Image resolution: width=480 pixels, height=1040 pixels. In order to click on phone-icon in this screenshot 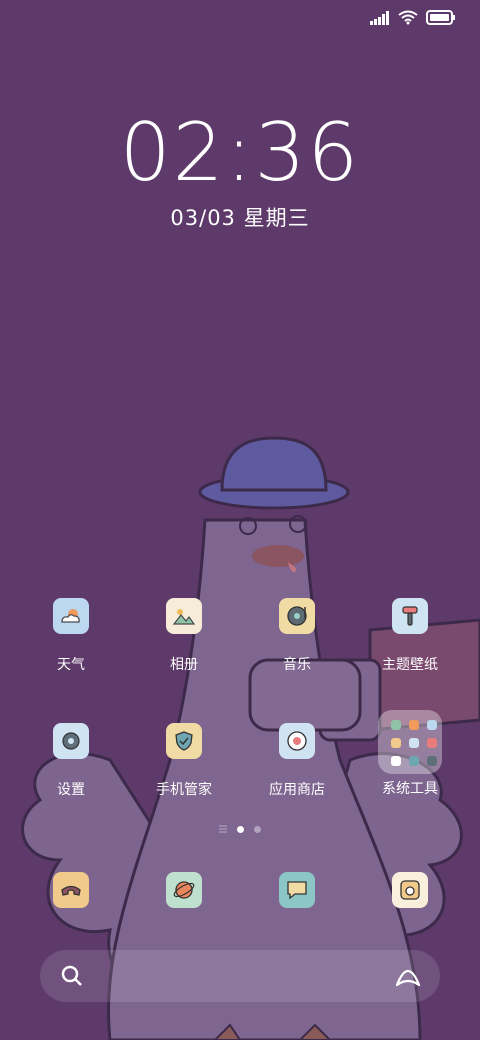, I will do `click(71, 890)`.